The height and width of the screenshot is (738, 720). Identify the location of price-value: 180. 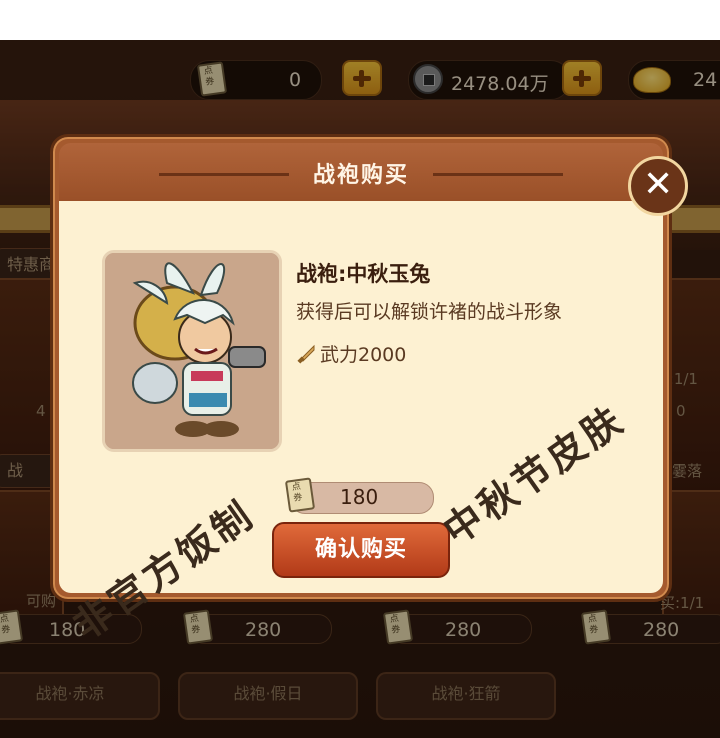
(359, 497).